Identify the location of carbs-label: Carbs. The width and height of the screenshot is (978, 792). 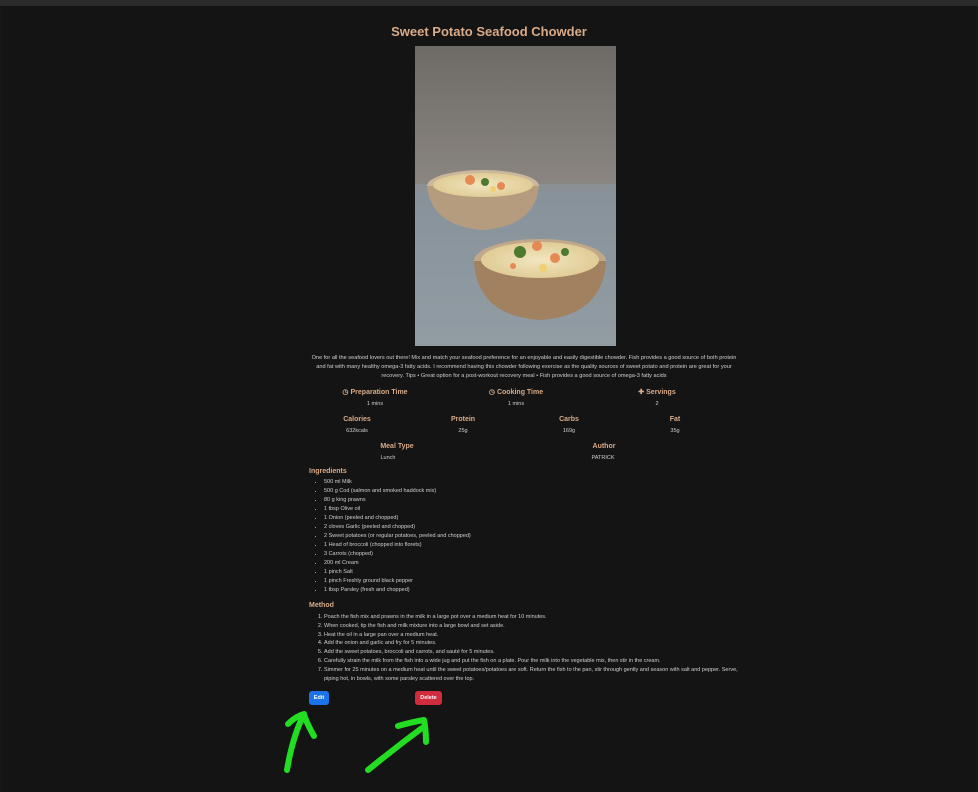
(569, 419).